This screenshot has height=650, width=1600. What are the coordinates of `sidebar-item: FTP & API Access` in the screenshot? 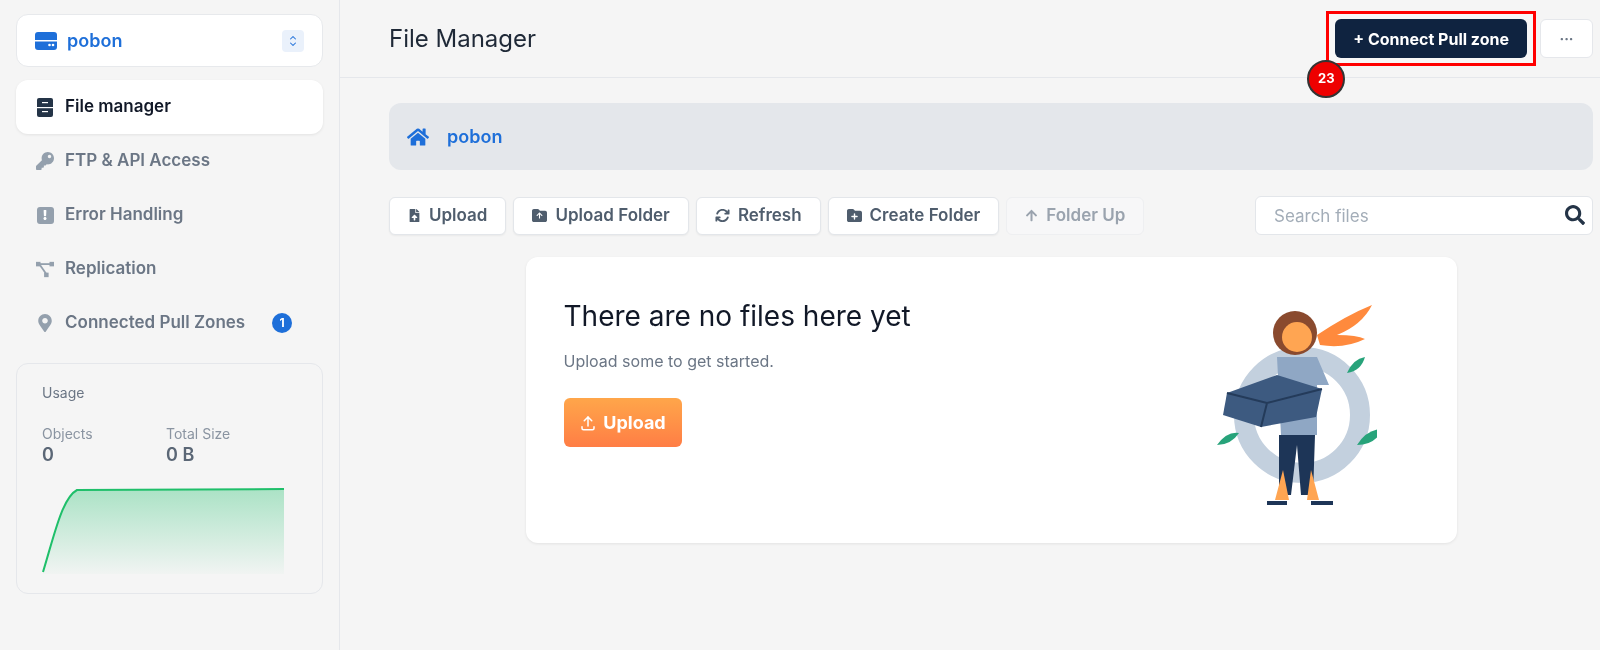 It's located at (169, 161).